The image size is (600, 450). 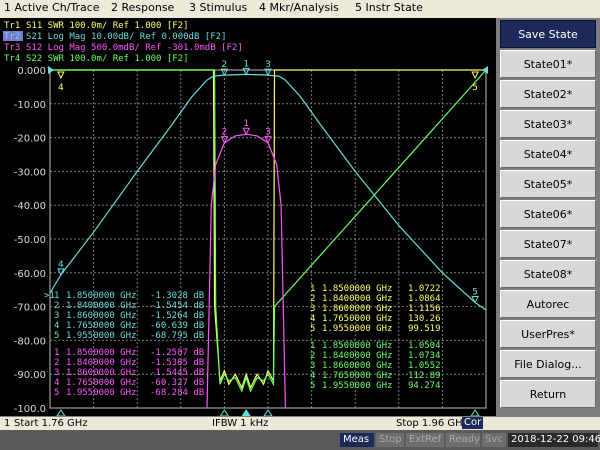 What do you see at coordinates (424, 356) in the screenshot?
I see `marker-row-s22-value: 1.0734` at bounding box center [424, 356].